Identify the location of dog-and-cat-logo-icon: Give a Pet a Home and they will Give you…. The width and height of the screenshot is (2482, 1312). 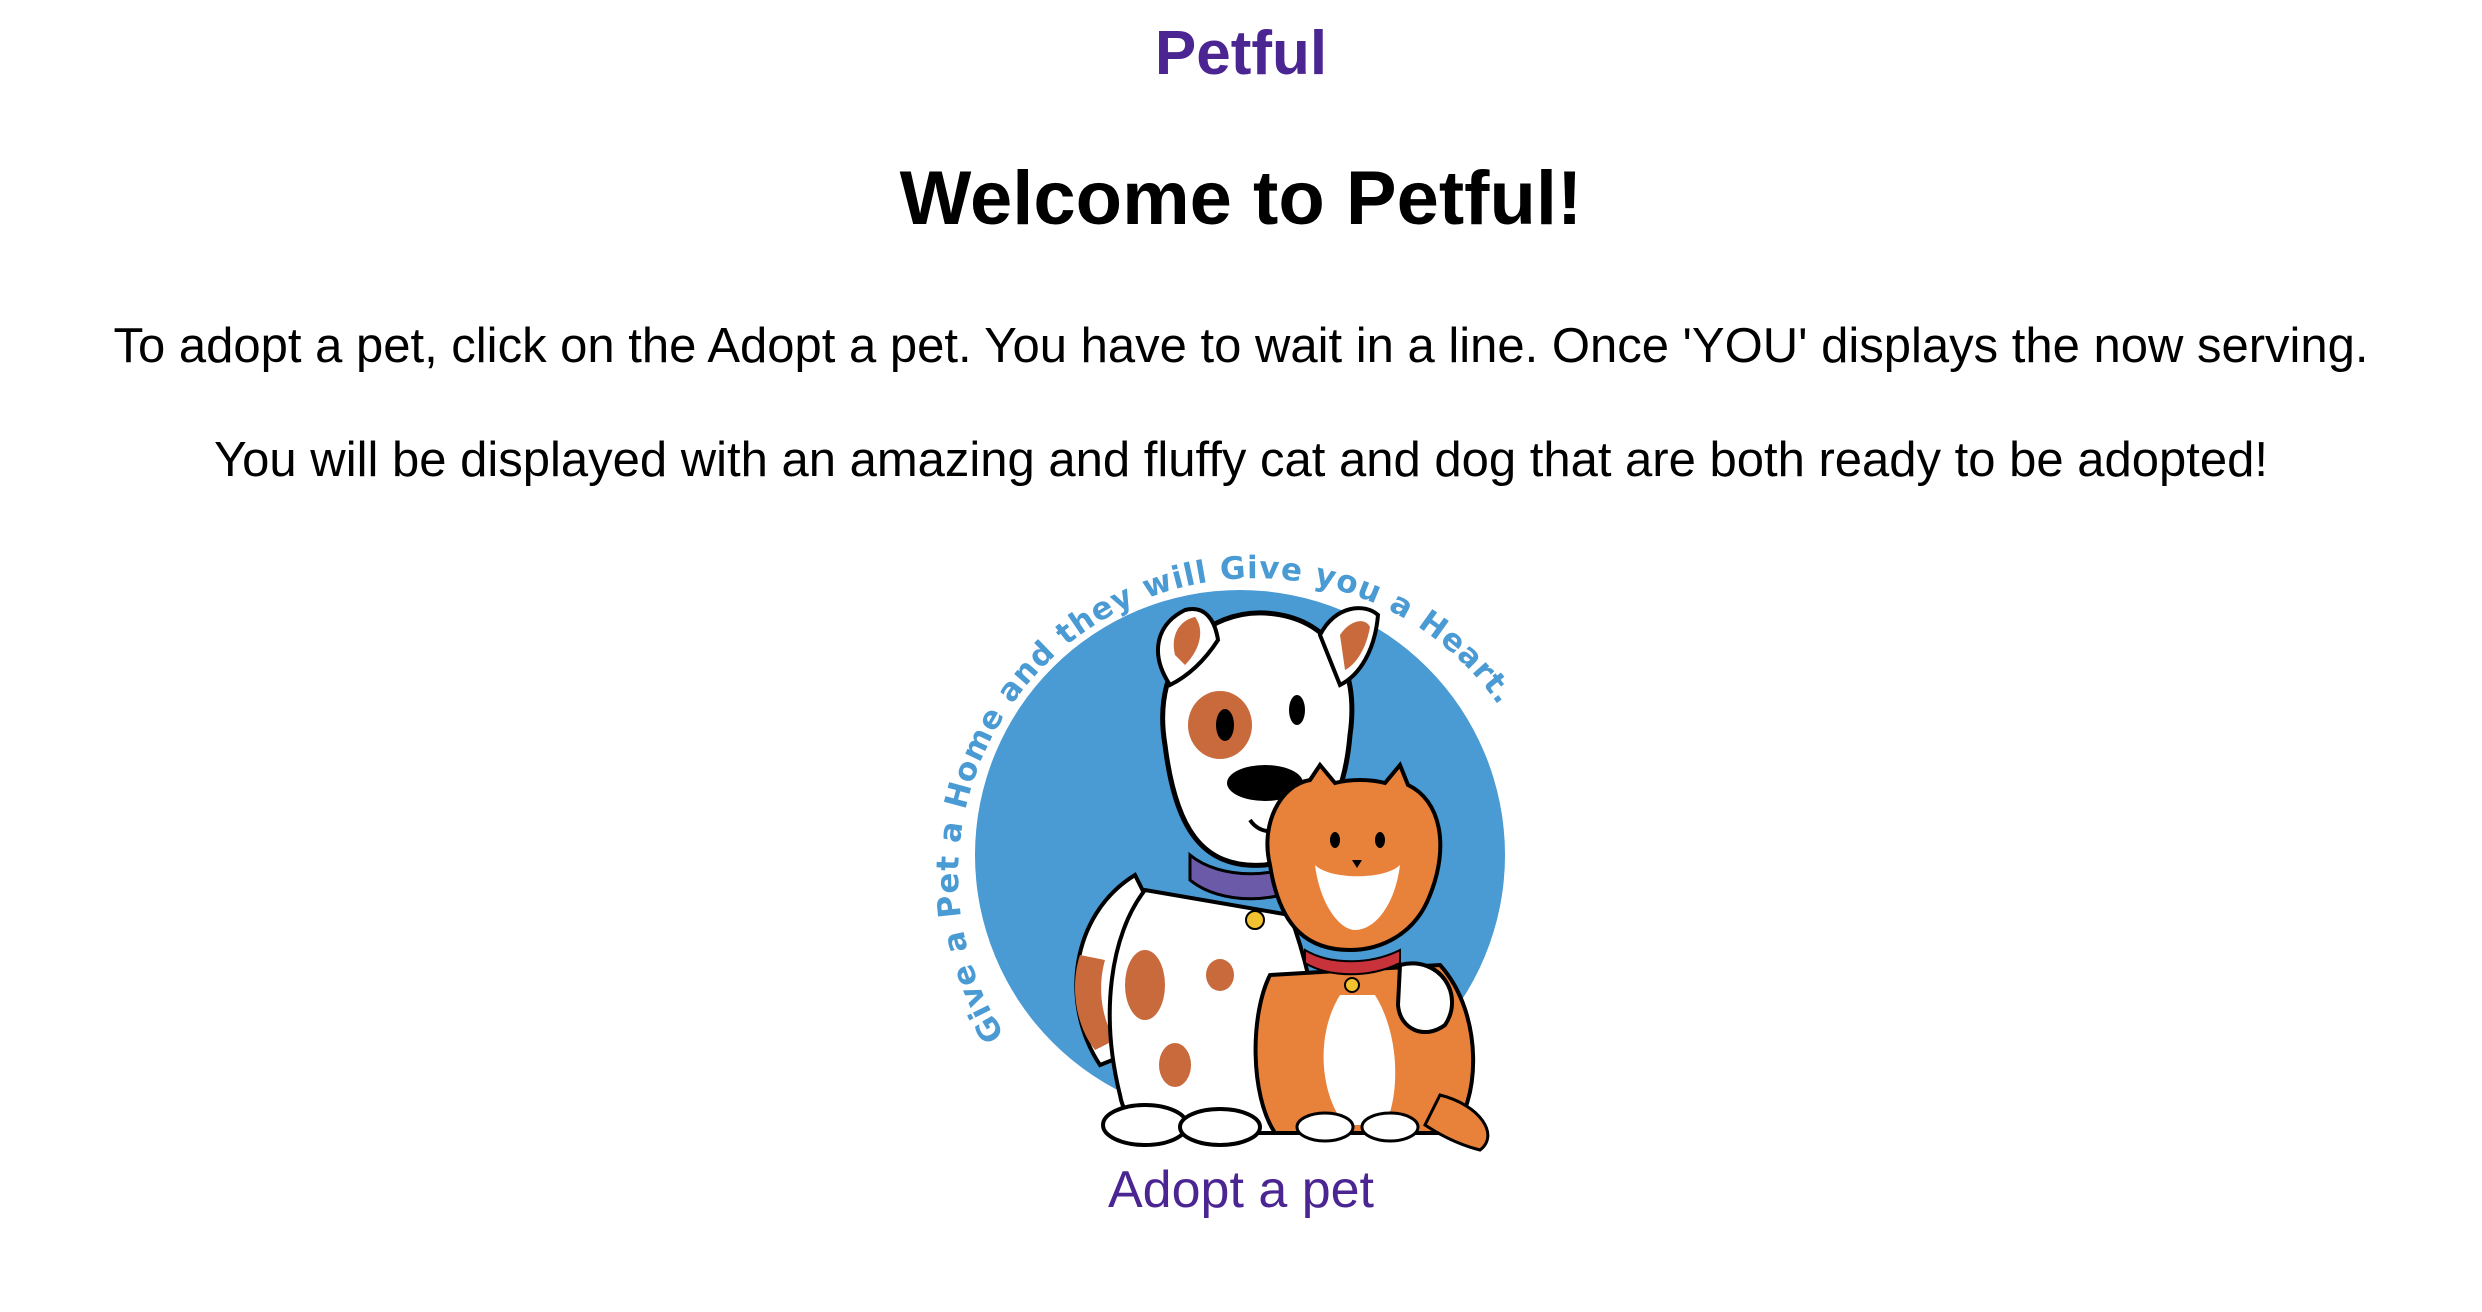
(1225, 851).